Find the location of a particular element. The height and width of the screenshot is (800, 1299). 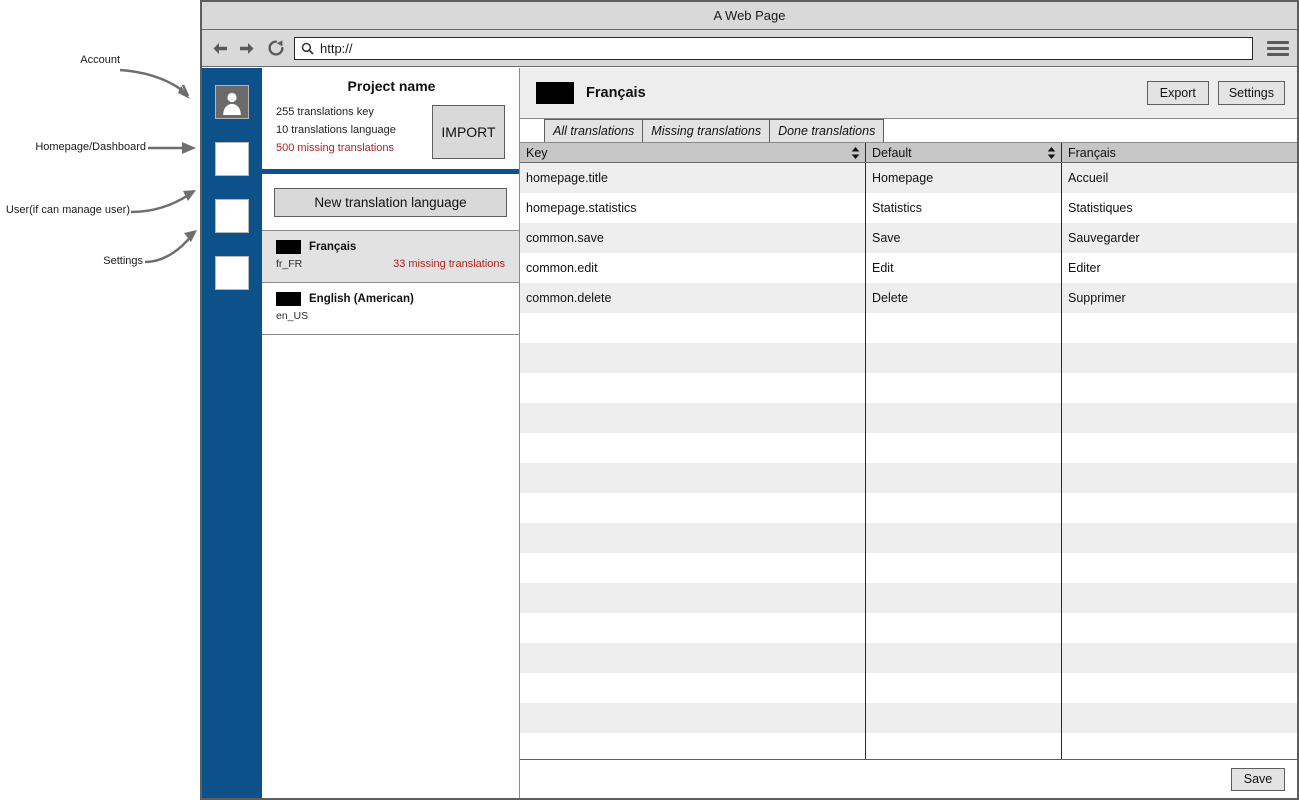

tab-done-translations: Done translations is located at coordinates (827, 130).